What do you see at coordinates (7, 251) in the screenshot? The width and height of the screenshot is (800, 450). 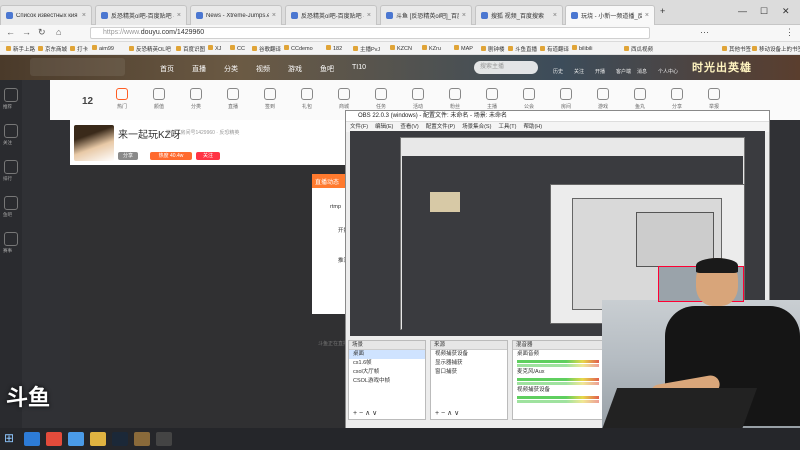 I see `sidebar-label: 赛事` at bounding box center [7, 251].